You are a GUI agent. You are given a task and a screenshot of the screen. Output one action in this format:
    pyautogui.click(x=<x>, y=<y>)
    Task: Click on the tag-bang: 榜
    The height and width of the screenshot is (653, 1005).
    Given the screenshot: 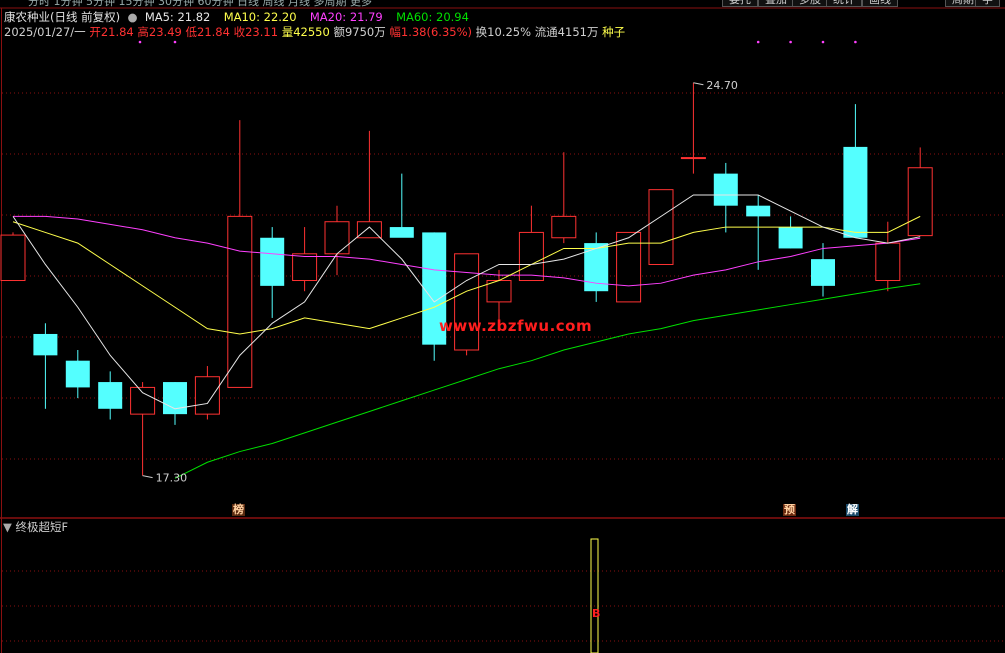 What is the action you would take?
    pyautogui.click(x=238, y=509)
    